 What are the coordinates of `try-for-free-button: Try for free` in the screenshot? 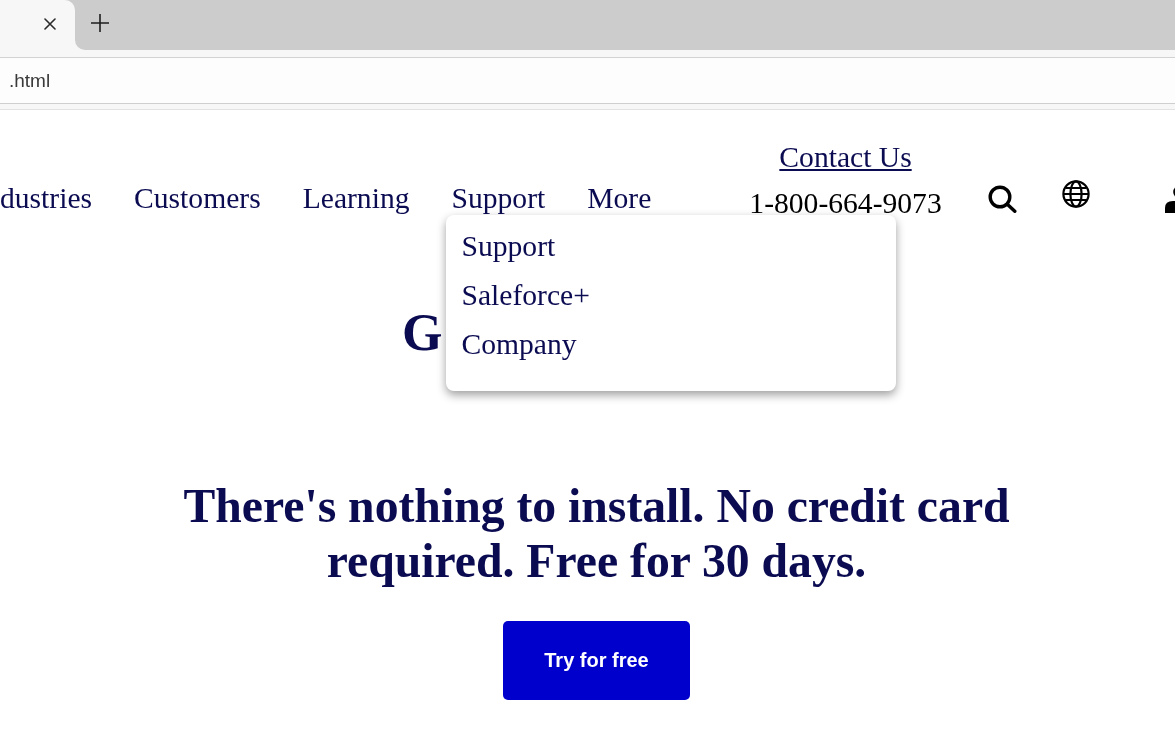 It's located at (596, 660).